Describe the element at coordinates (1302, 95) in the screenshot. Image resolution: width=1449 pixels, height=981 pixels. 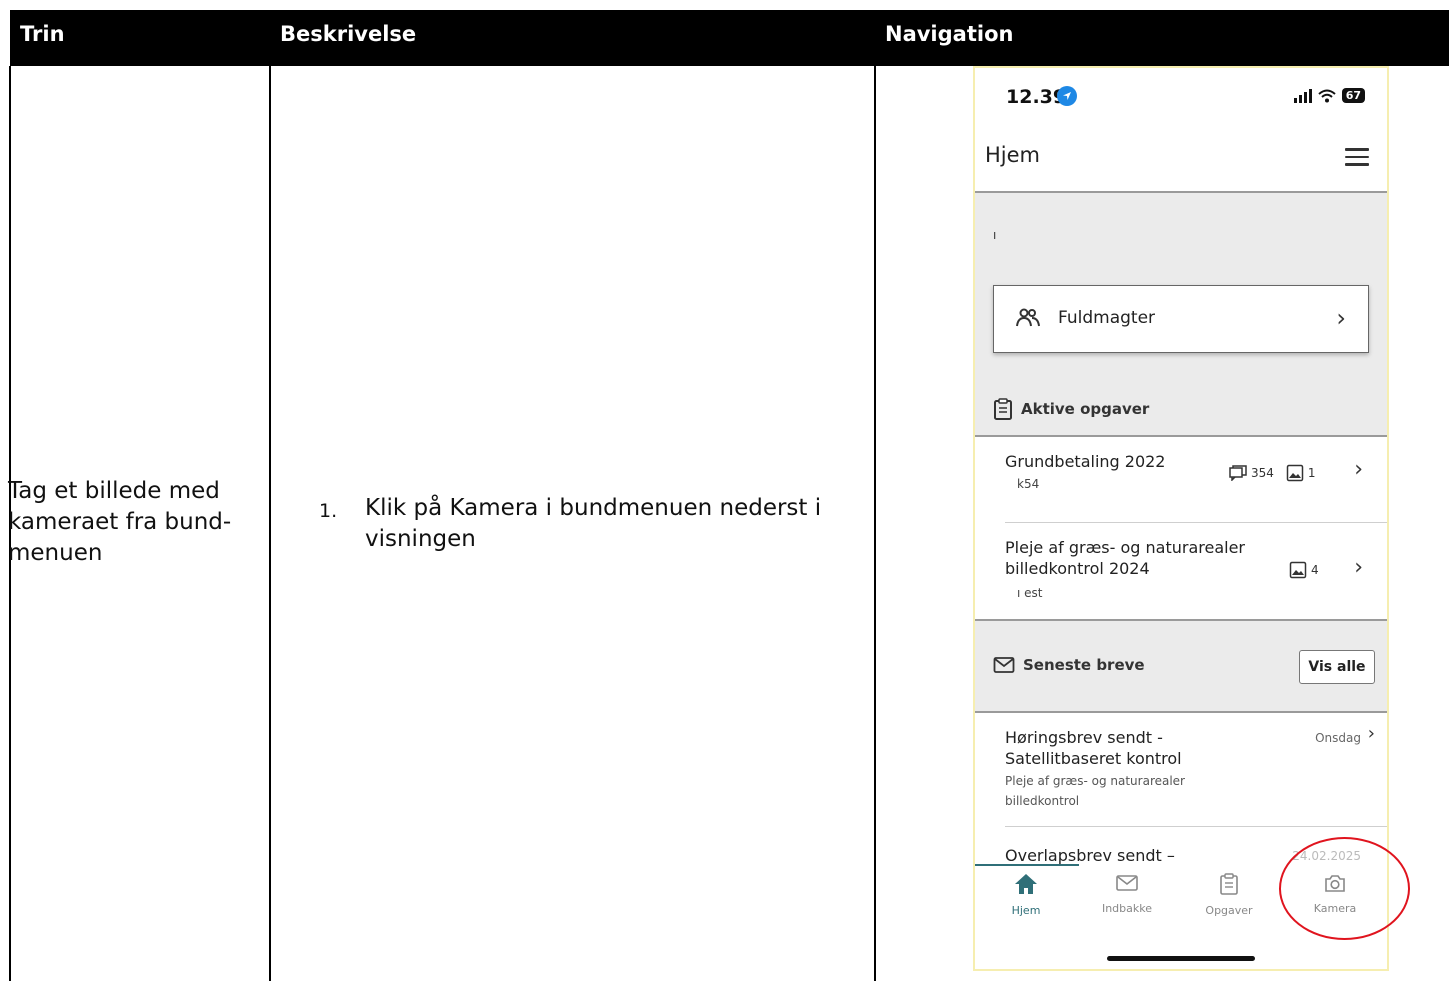
I see `signal-icon` at that location.